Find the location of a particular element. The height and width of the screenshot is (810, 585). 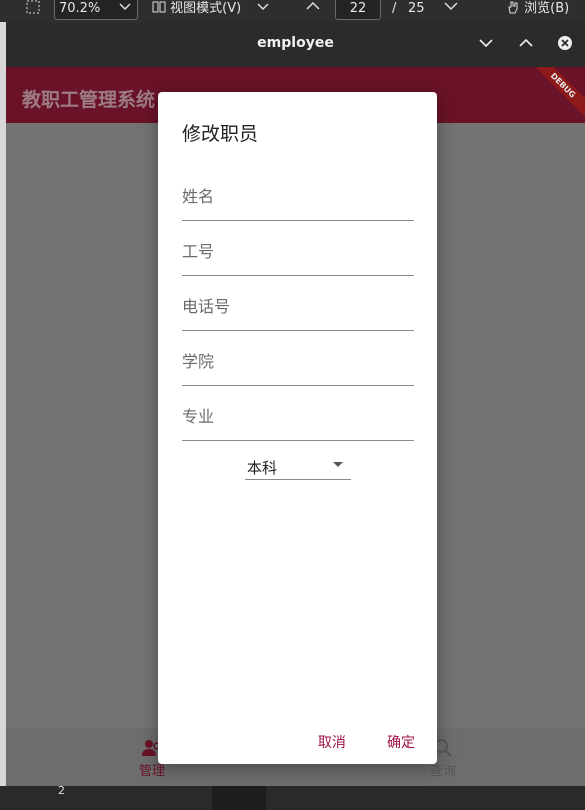

columns-icon is located at coordinates (159, 7).